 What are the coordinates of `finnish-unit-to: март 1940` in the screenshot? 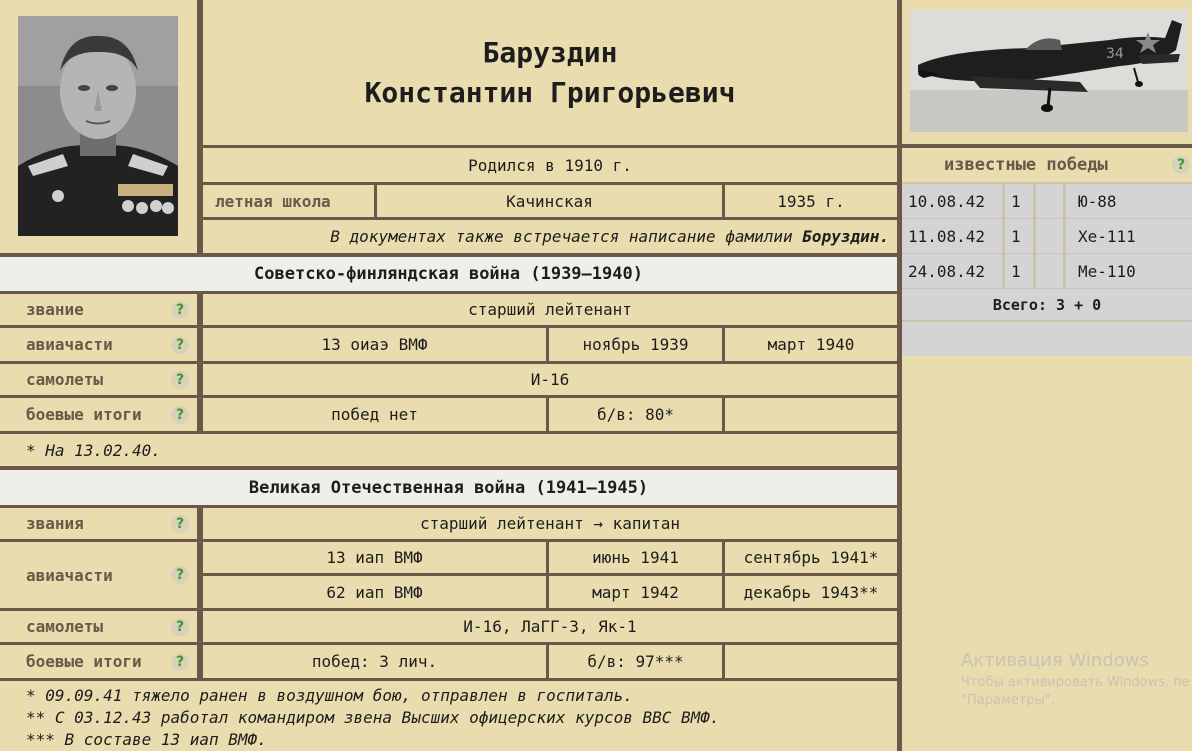 It's located at (811, 344).